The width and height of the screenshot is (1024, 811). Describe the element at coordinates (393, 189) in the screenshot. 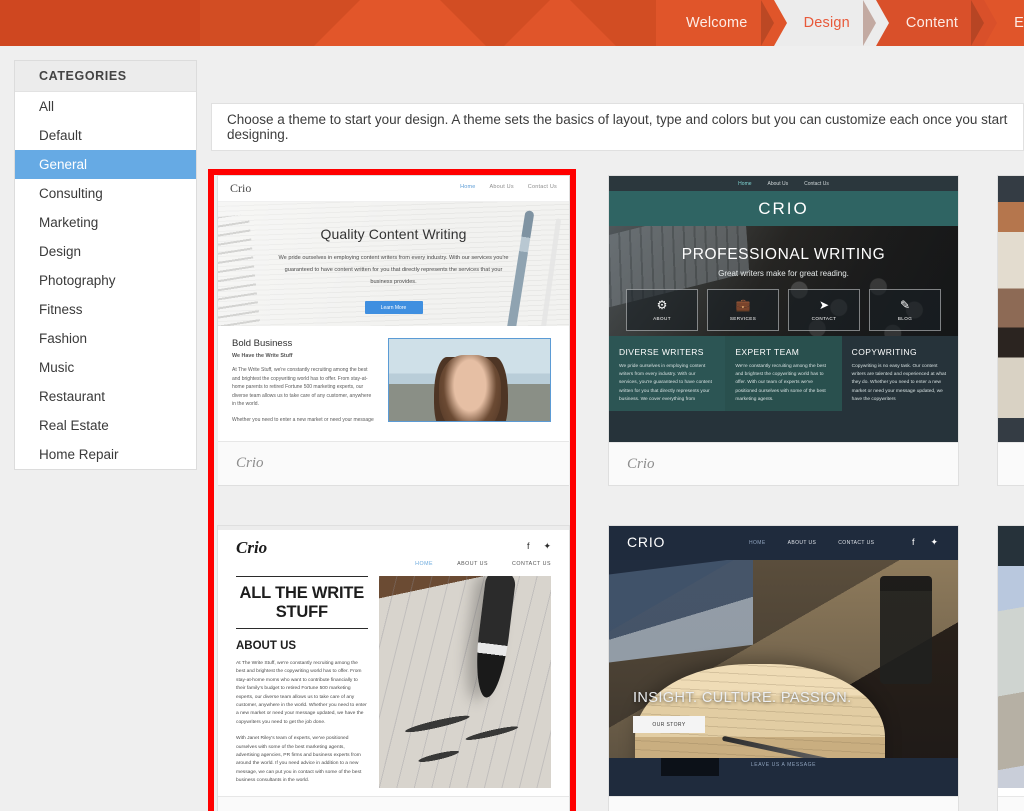

I see `mock-nav: Crio Home About Us Contact Us` at that location.